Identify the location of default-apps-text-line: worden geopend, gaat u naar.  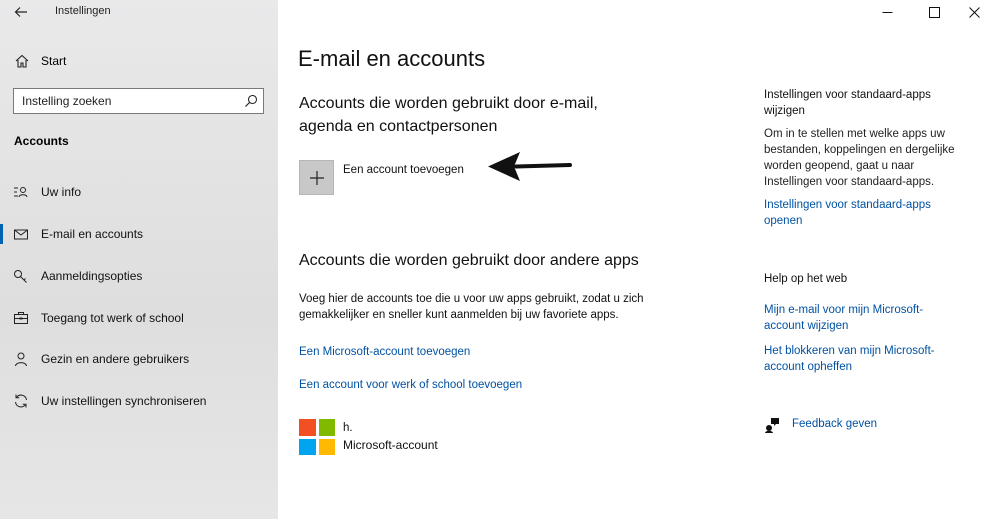
(839, 166).